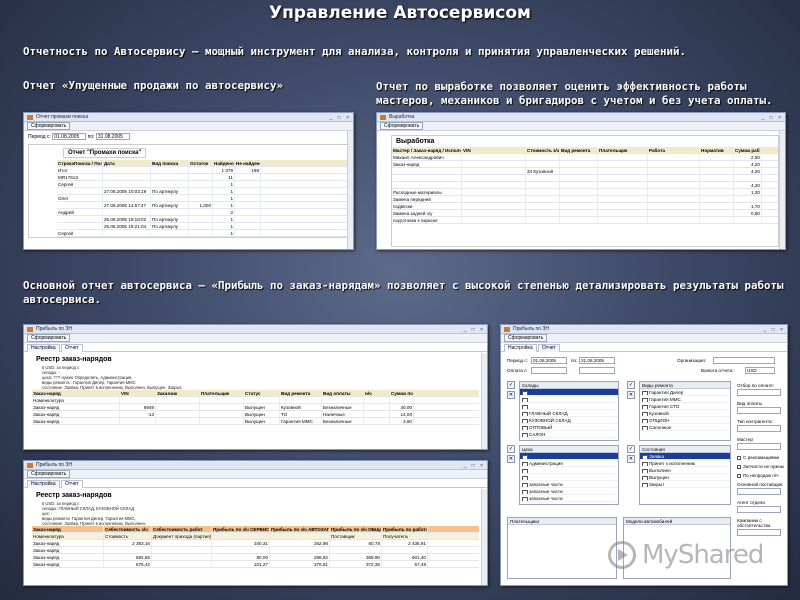 The height and width of the screenshot is (600, 800). Describe the element at coordinates (685, 477) in the screenshot. I see `list-item: Выпущен` at that location.